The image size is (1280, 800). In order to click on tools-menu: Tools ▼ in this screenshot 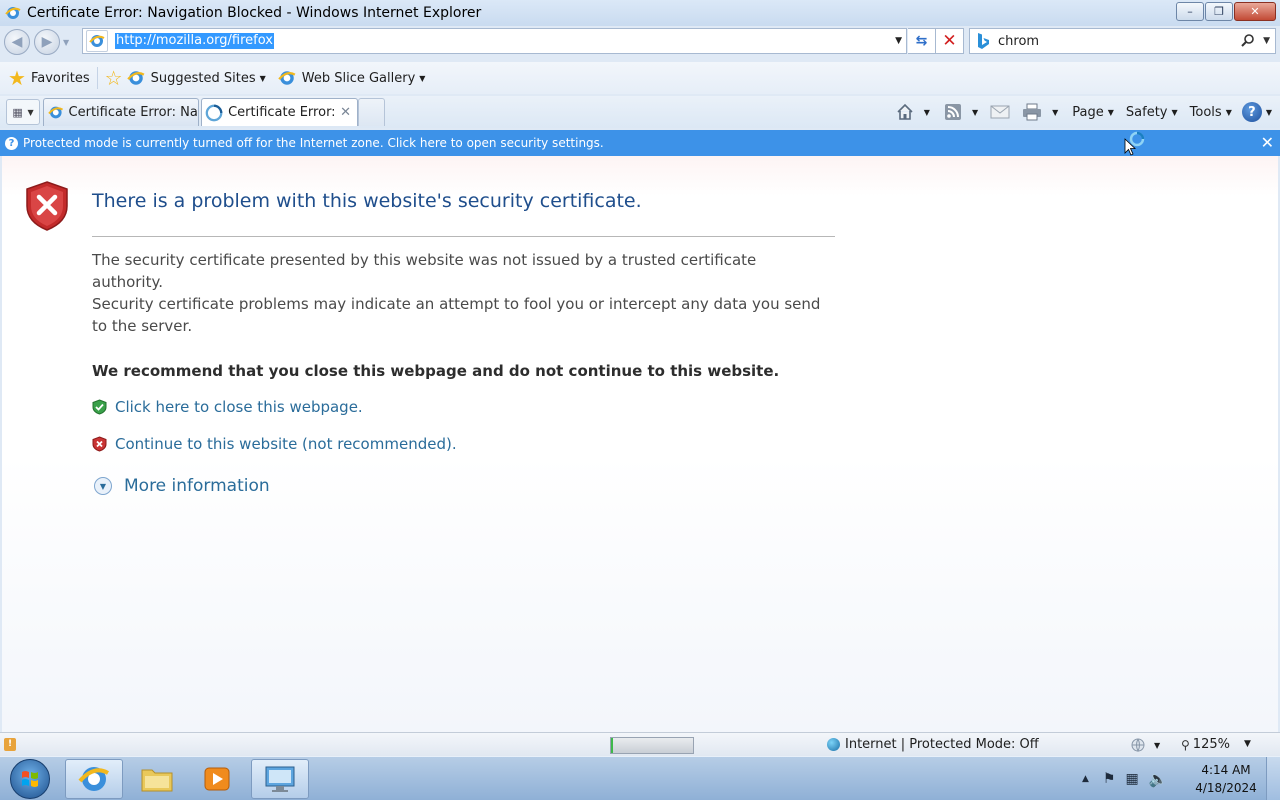, I will do `click(1211, 112)`.